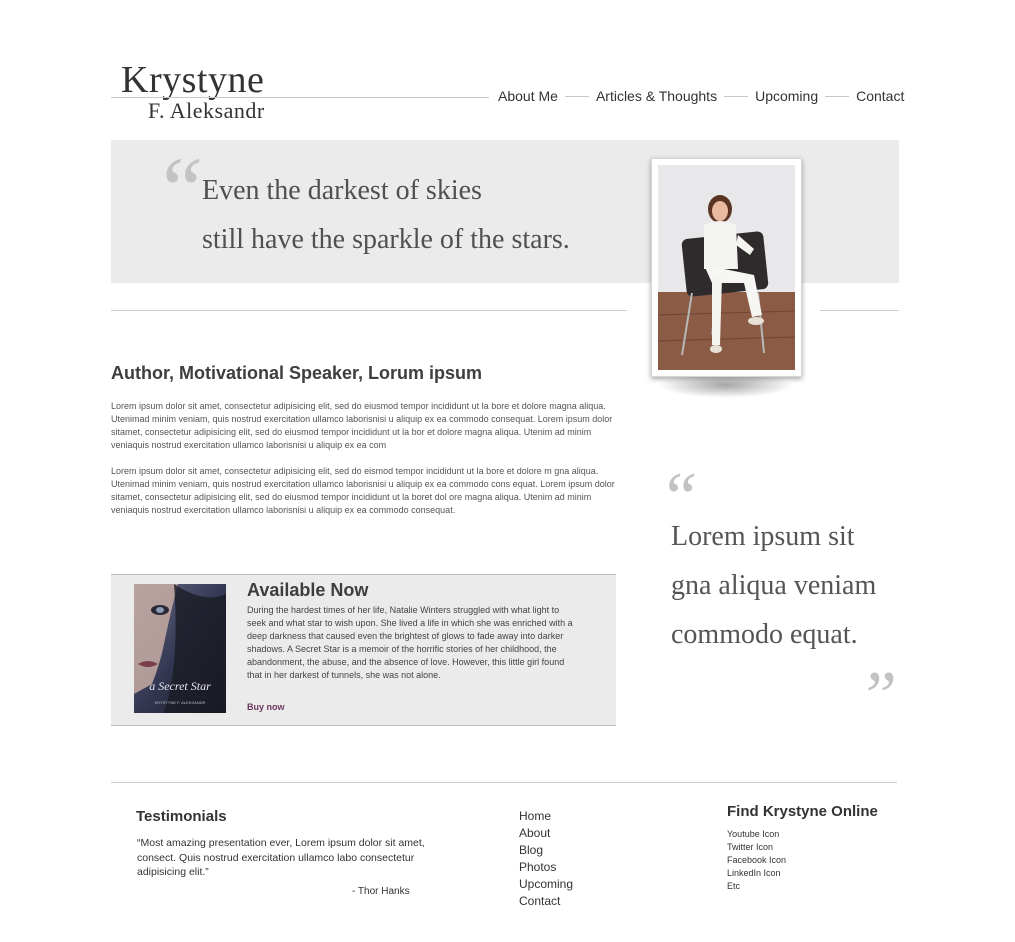  I want to click on footer-link-photos: Photos, so click(537, 867).